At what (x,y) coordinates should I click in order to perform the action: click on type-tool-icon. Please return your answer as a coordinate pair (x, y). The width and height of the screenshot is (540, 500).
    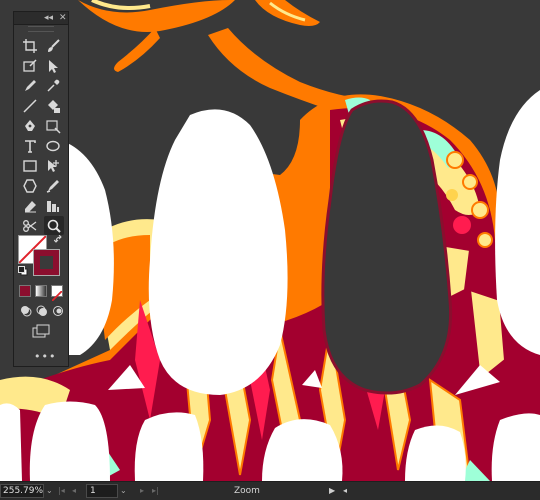
    Looking at the image, I should click on (30, 146).